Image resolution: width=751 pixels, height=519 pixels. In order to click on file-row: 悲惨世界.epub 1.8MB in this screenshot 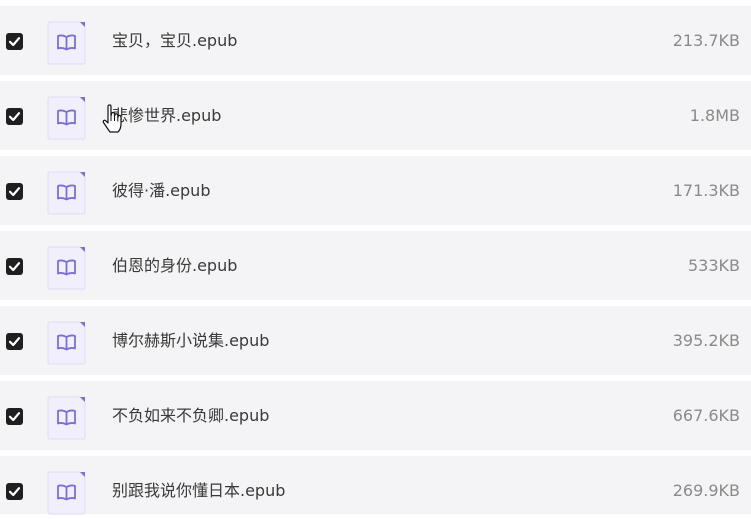, I will do `click(375, 115)`.